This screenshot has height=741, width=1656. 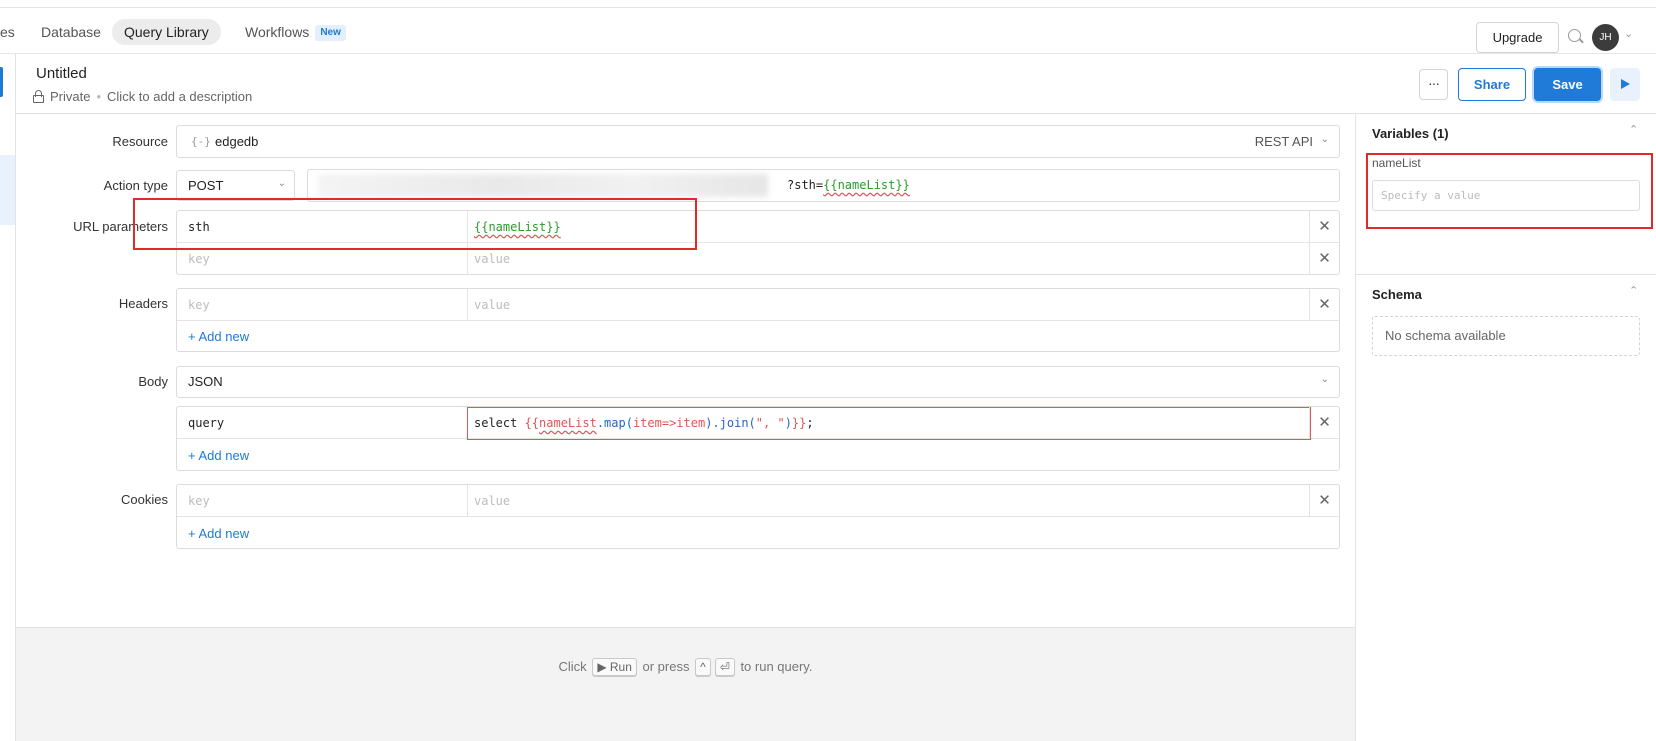 I want to click on cookie-key-placeholder: key, so click(x=199, y=501).